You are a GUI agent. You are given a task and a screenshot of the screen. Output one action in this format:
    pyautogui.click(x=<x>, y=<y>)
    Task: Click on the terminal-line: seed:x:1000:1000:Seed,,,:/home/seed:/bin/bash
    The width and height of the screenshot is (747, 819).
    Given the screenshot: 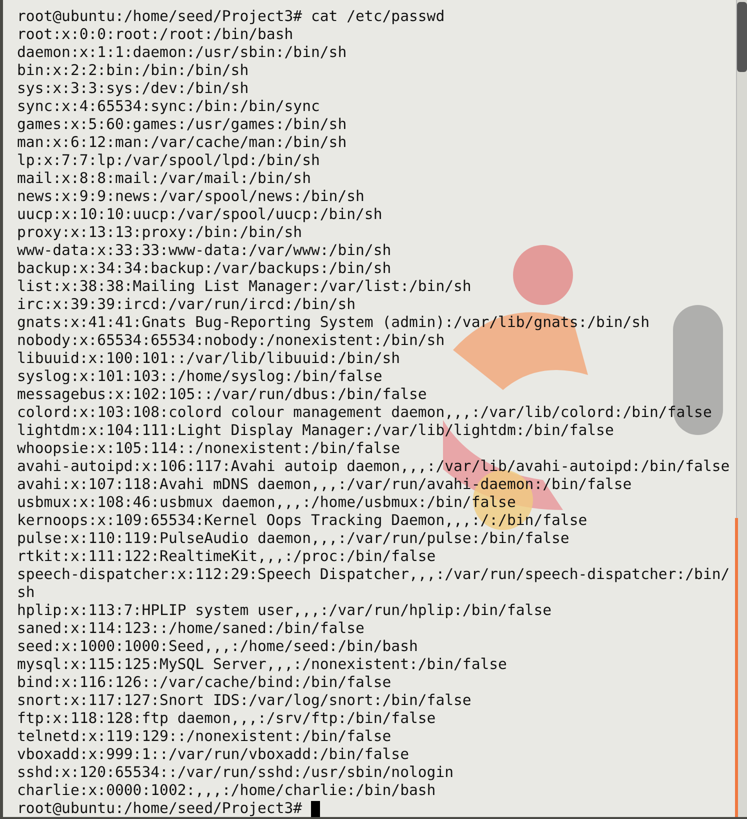 What is the action you would take?
    pyautogui.click(x=218, y=647)
    